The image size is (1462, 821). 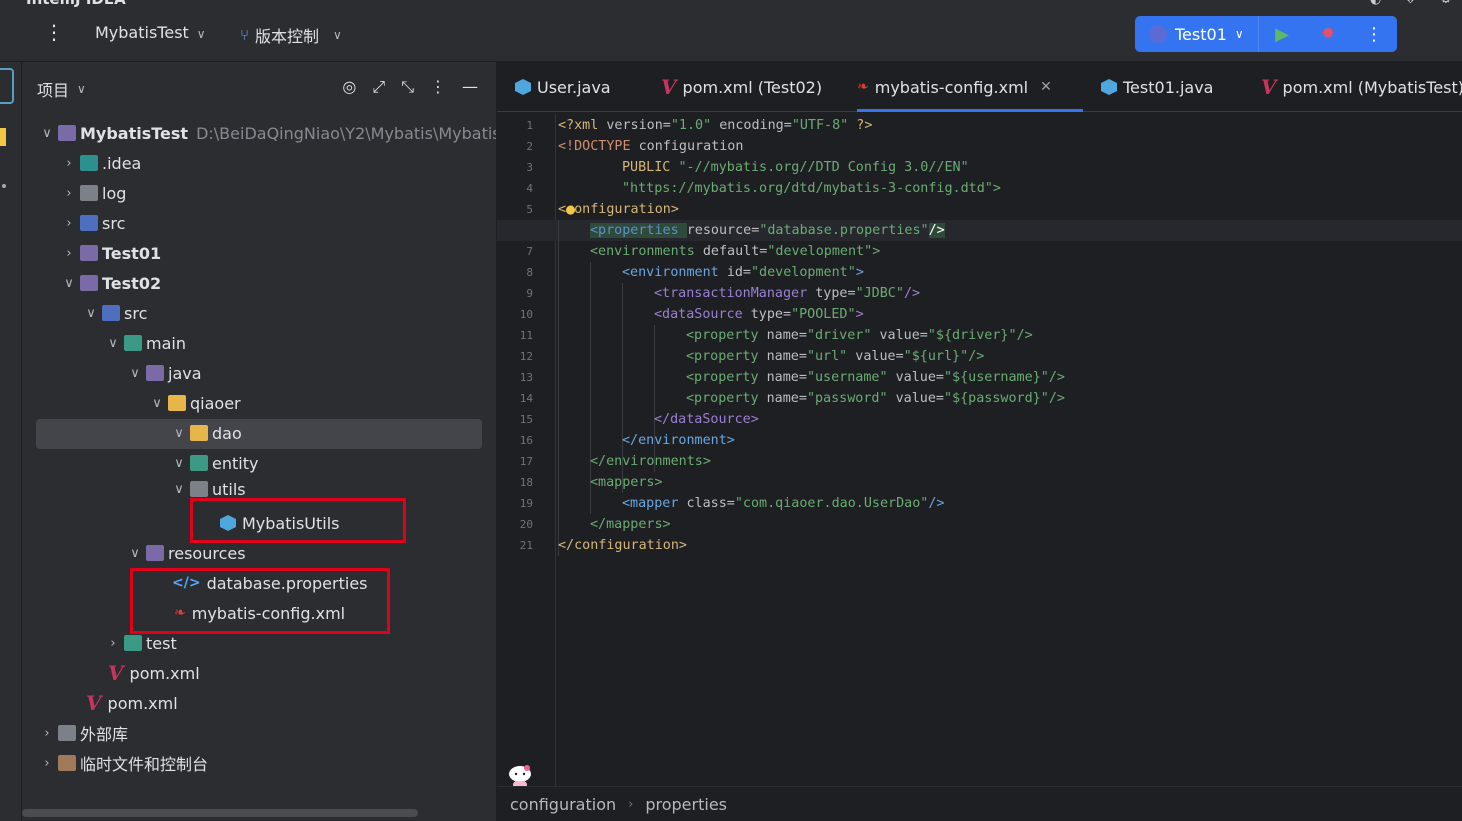 I want to click on code-line: </environments>, so click(x=650, y=461).